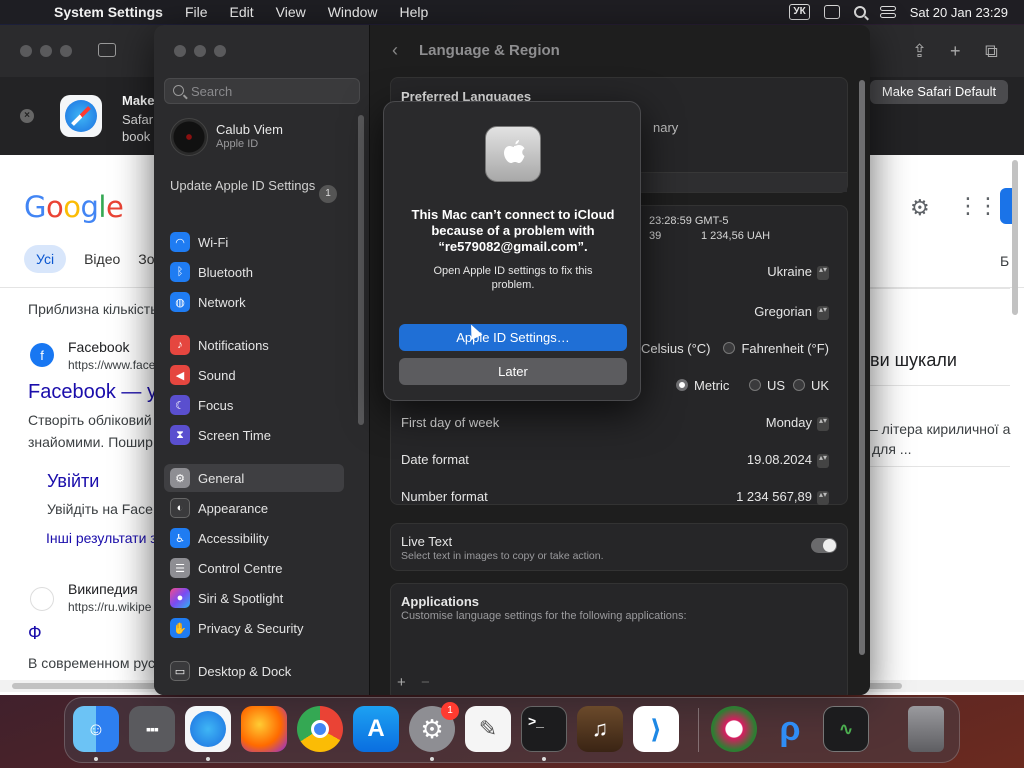  What do you see at coordinates (620, 492) in the screenshot?
I see `number-format-row: Number format 1 234 567,89 ▴▾` at bounding box center [620, 492].